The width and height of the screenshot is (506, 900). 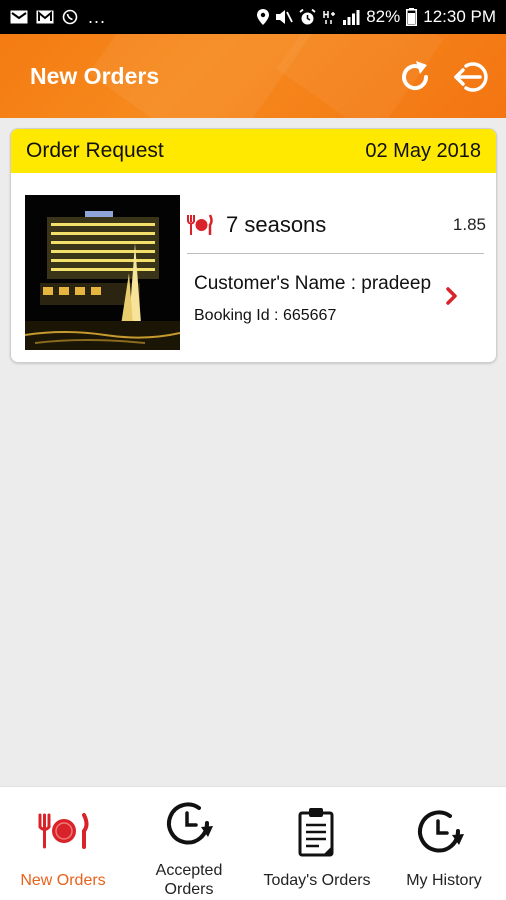 What do you see at coordinates (253, 17) in the screenshot?
I see `status-bar: ... 82% 12:30 PM` at bounding box center [253, 17].